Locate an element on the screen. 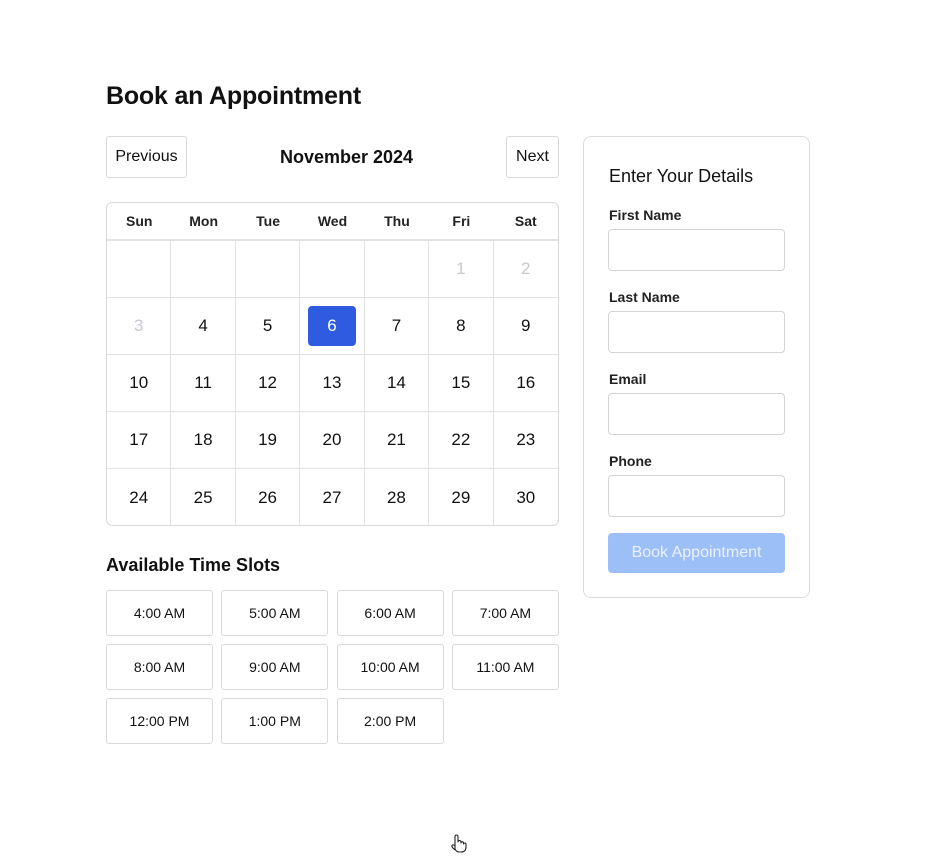 Image resolution: width=932 pixels, height=862 pixels. month-label: November 2024 is located at coordinates (346, 157).